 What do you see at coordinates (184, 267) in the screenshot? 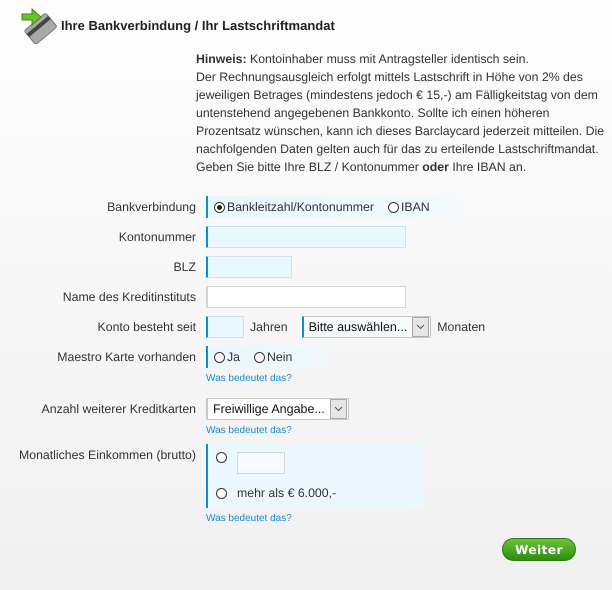
I see `field-label: BLZ` at bounding box center [184, 267].